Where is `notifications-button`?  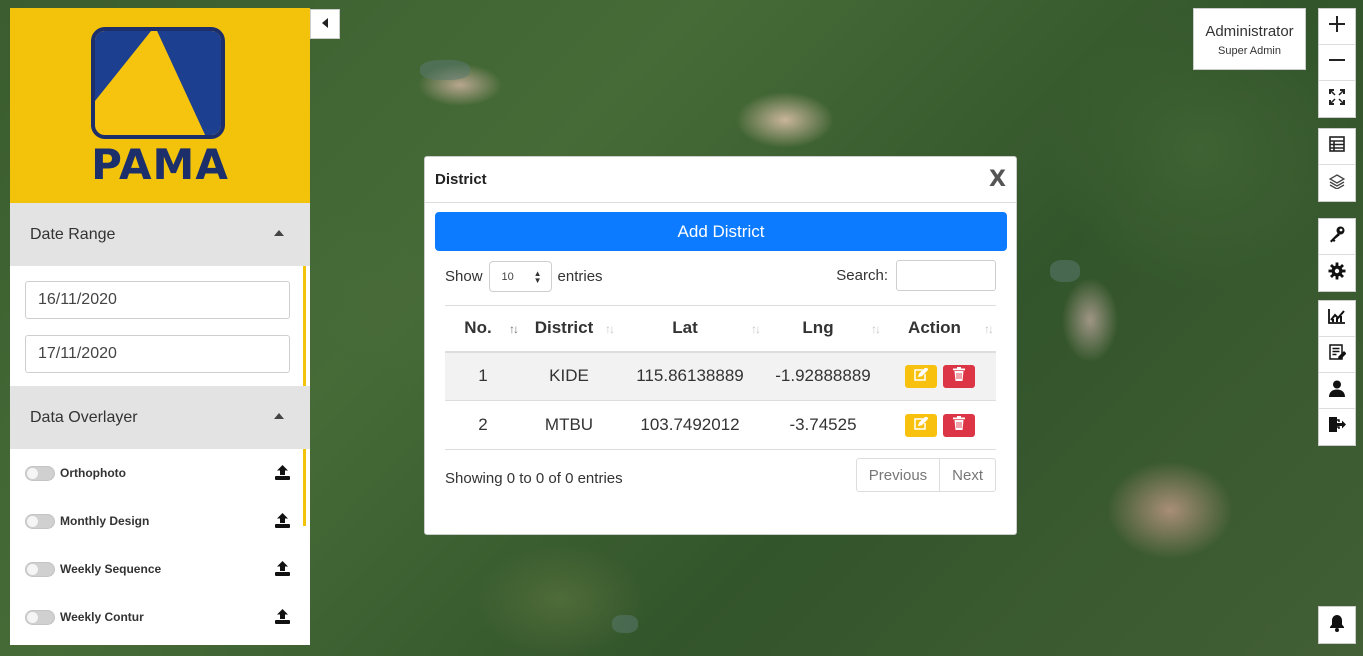 notifications-button is located at coordinates (1337, 625).